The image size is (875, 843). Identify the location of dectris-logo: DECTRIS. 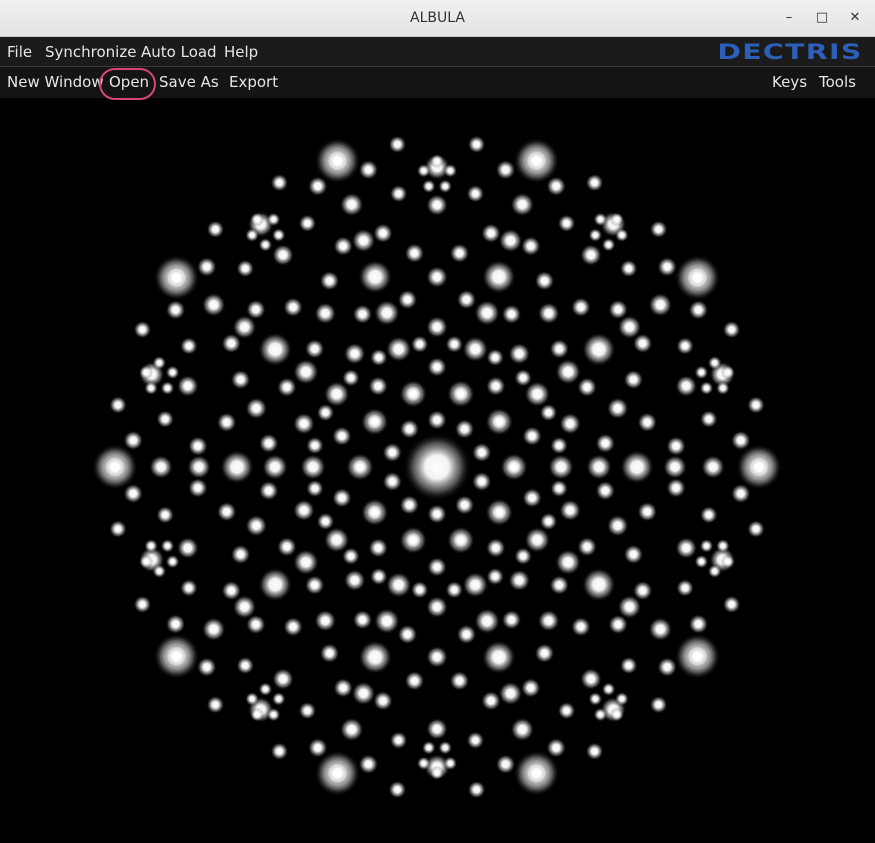
(790, 52).